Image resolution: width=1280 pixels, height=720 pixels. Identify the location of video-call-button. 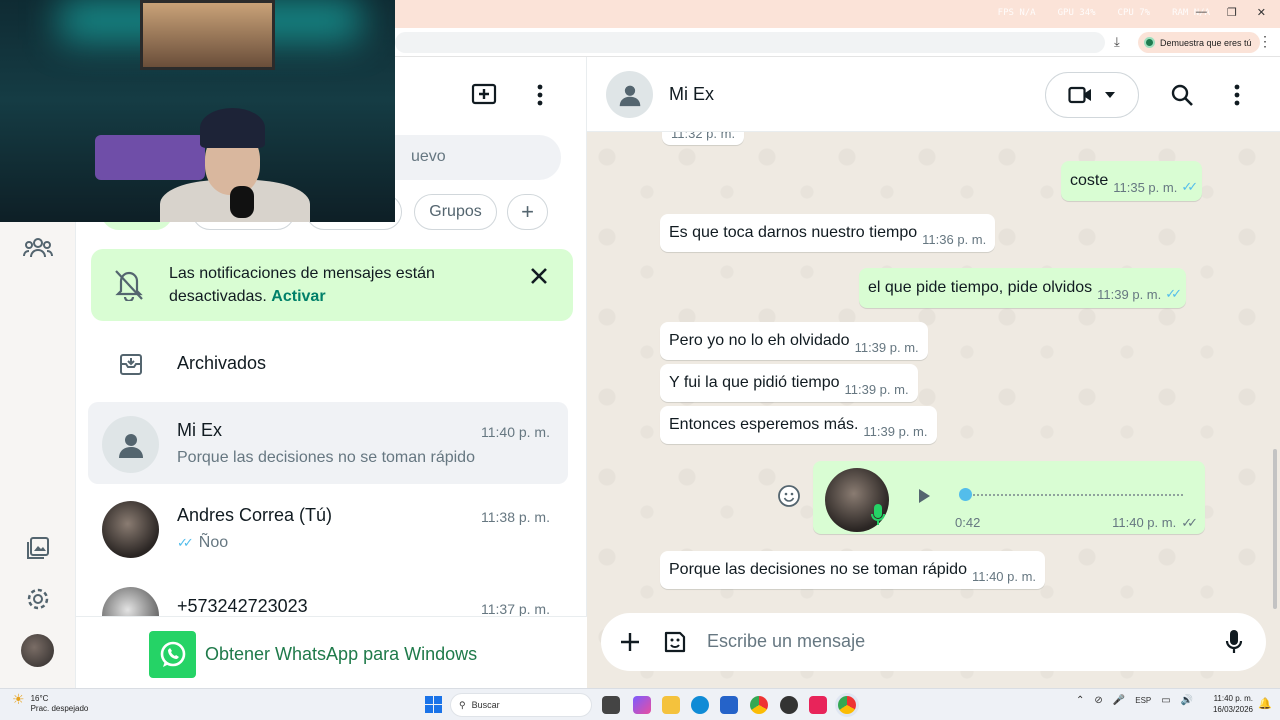
(1092, 95).